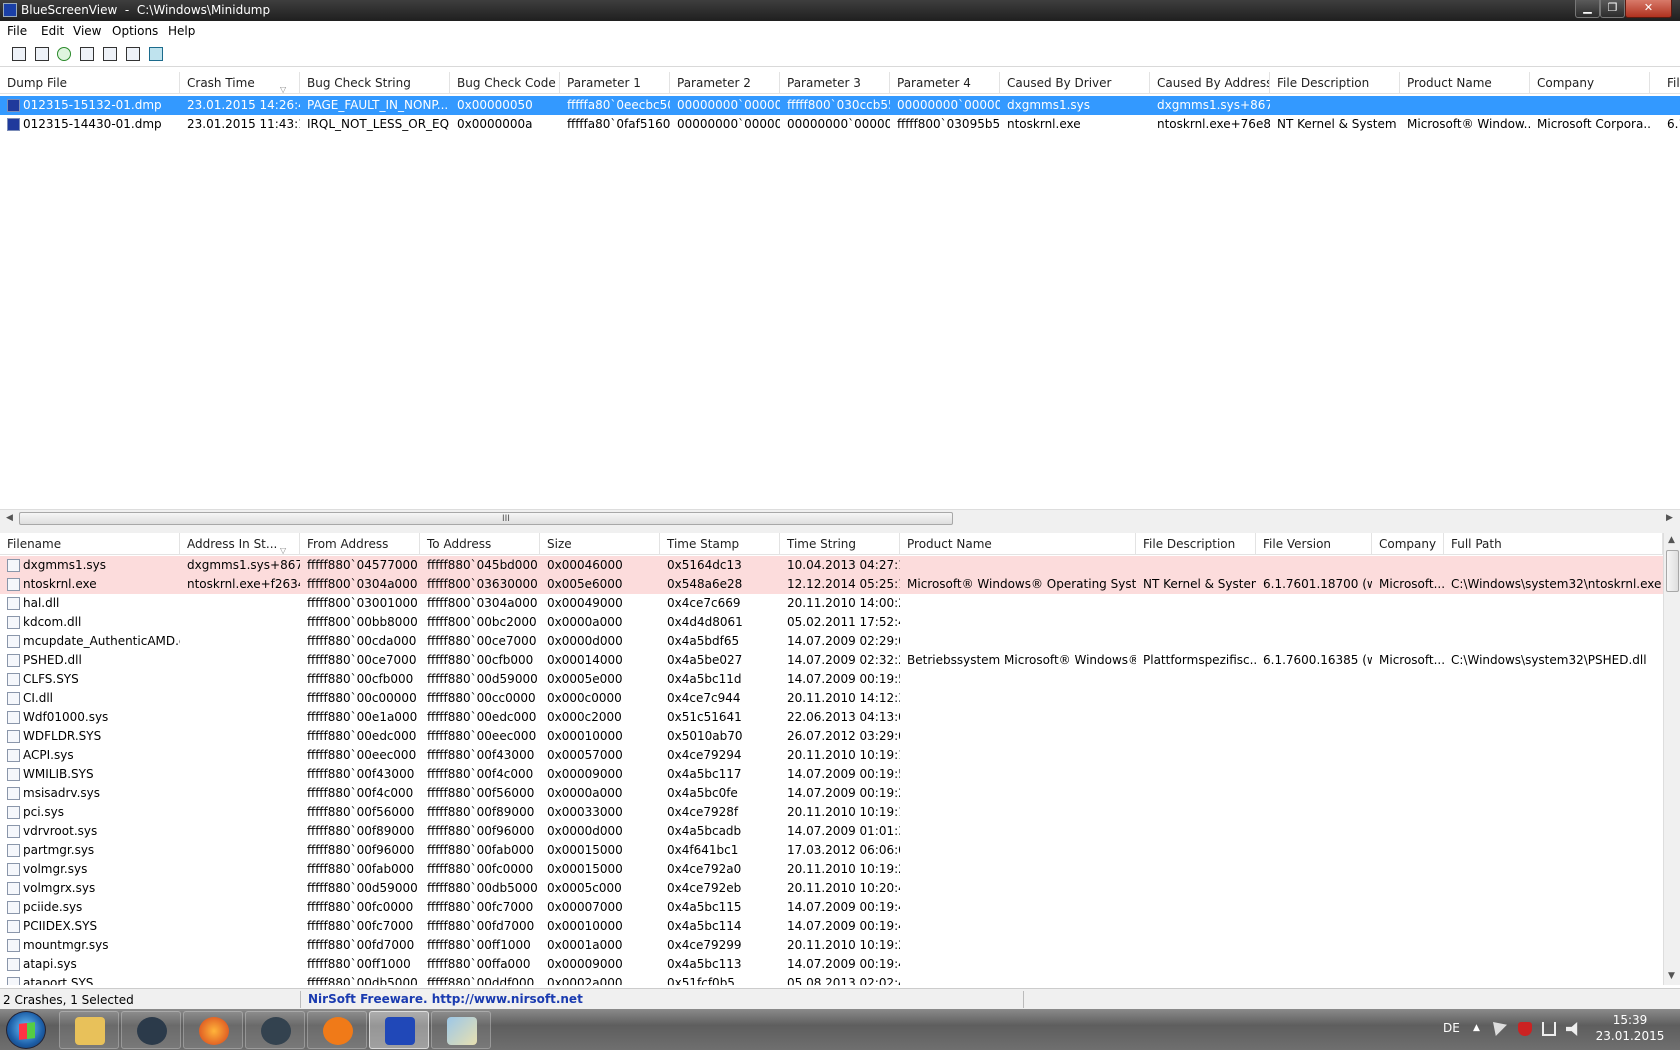  Describe the element at coordinates (156, 54) in the screenshot. I see `exit-icon` at that location.